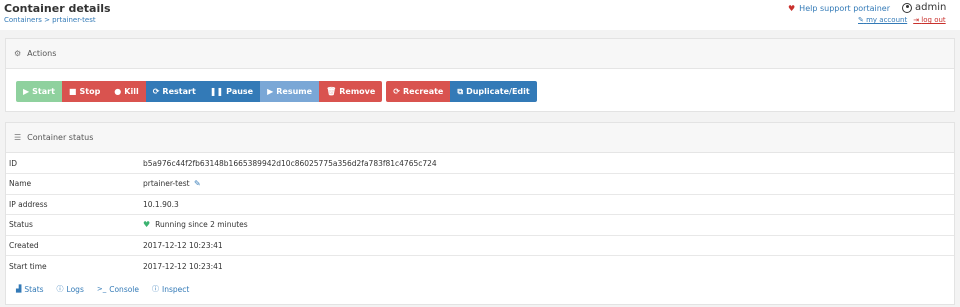 The height and width of the screenshot is (307, 960). I want to click on help-support-link: ♥ Help support portainer, so click(839, 8).